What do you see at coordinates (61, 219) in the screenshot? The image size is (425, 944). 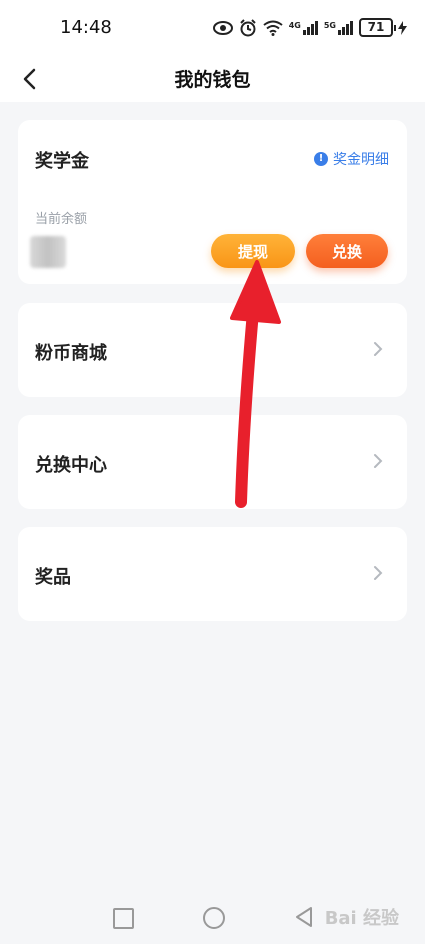 I see `balance-label: 当前余额` at bounding box center [61, 219].